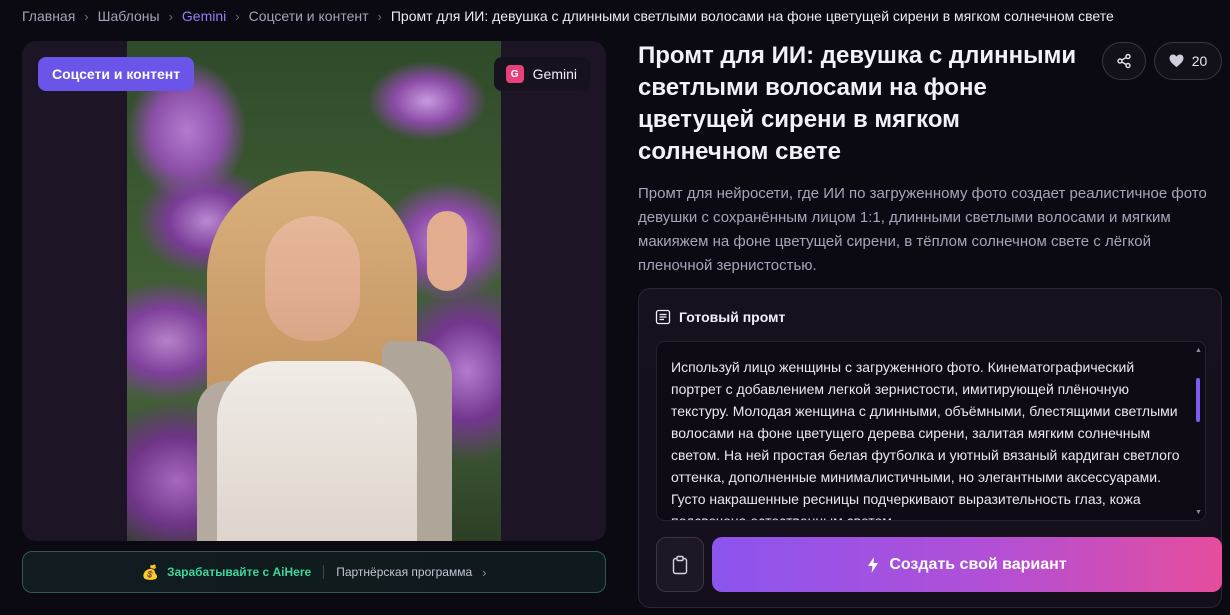 The height and width of the screenshot is (615, 1230). I want to click on clipboard-icon, so click(680, 564).